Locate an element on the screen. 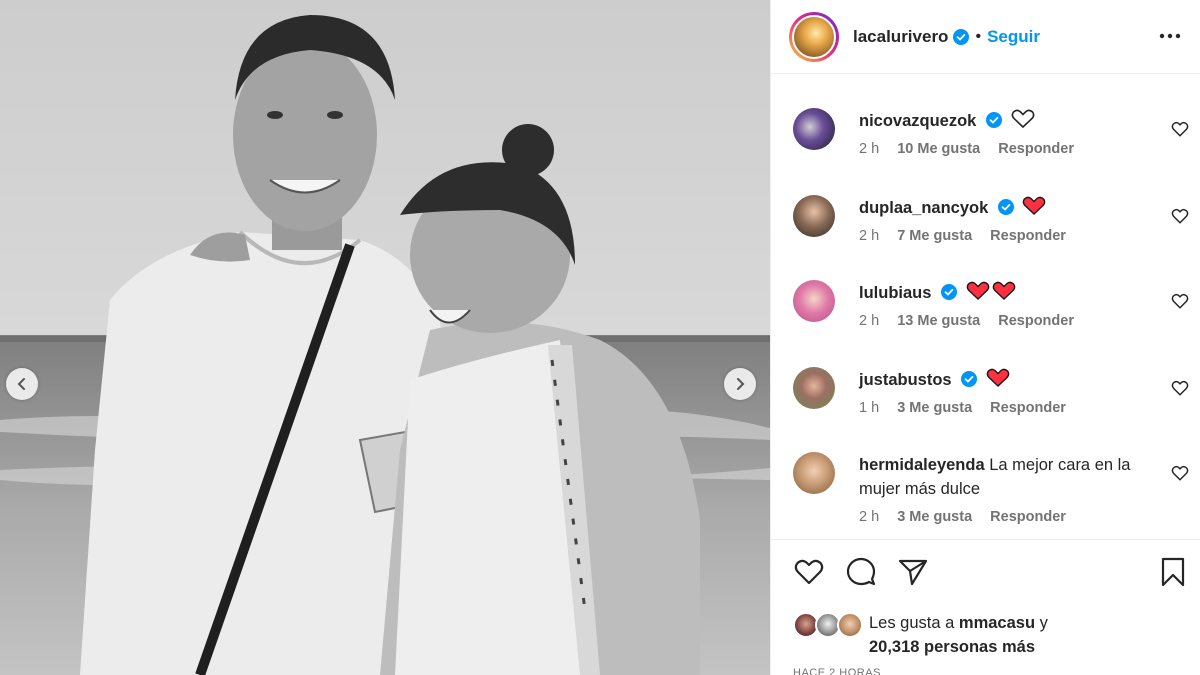  author-username: lacalurivero is located at coordinates (900, 37).